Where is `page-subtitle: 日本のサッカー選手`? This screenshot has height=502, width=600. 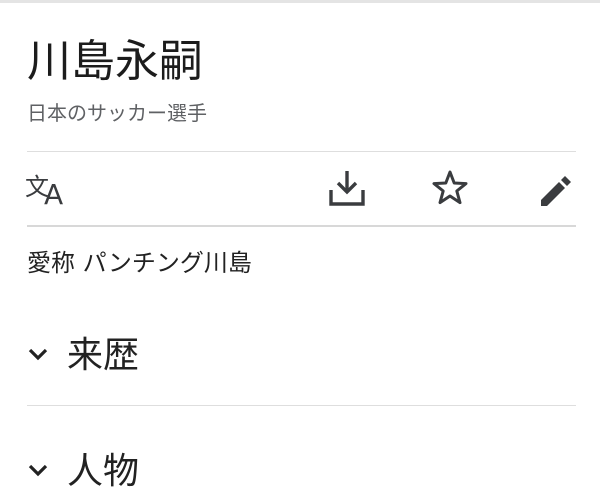
page-subtitle: 日本のサッカー選手 is located at coordinates (117, 113).